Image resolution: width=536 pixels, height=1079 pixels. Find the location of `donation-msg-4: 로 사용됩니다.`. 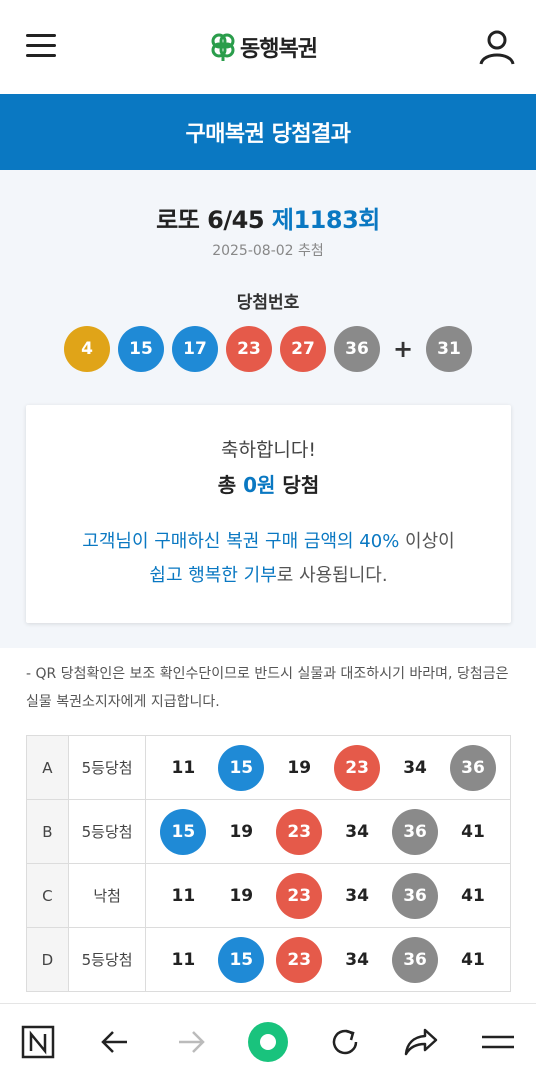

donation-msg-4: 로 사용됩니다. is located at coordinates (332, 575).